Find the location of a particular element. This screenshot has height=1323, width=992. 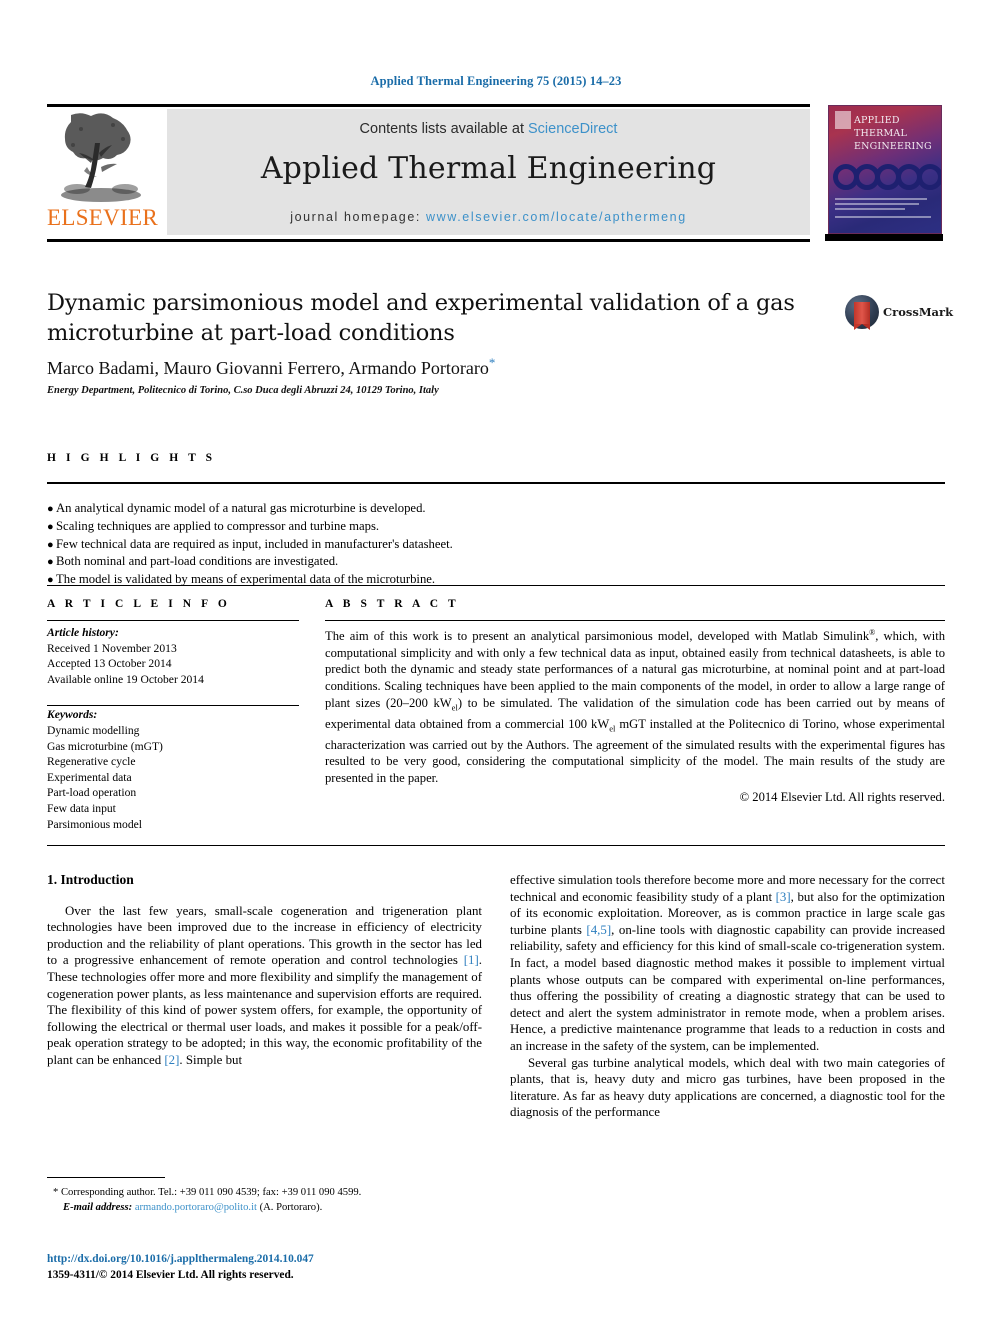

crossmark-label: CrossMark is located at coordinates (918, 312).